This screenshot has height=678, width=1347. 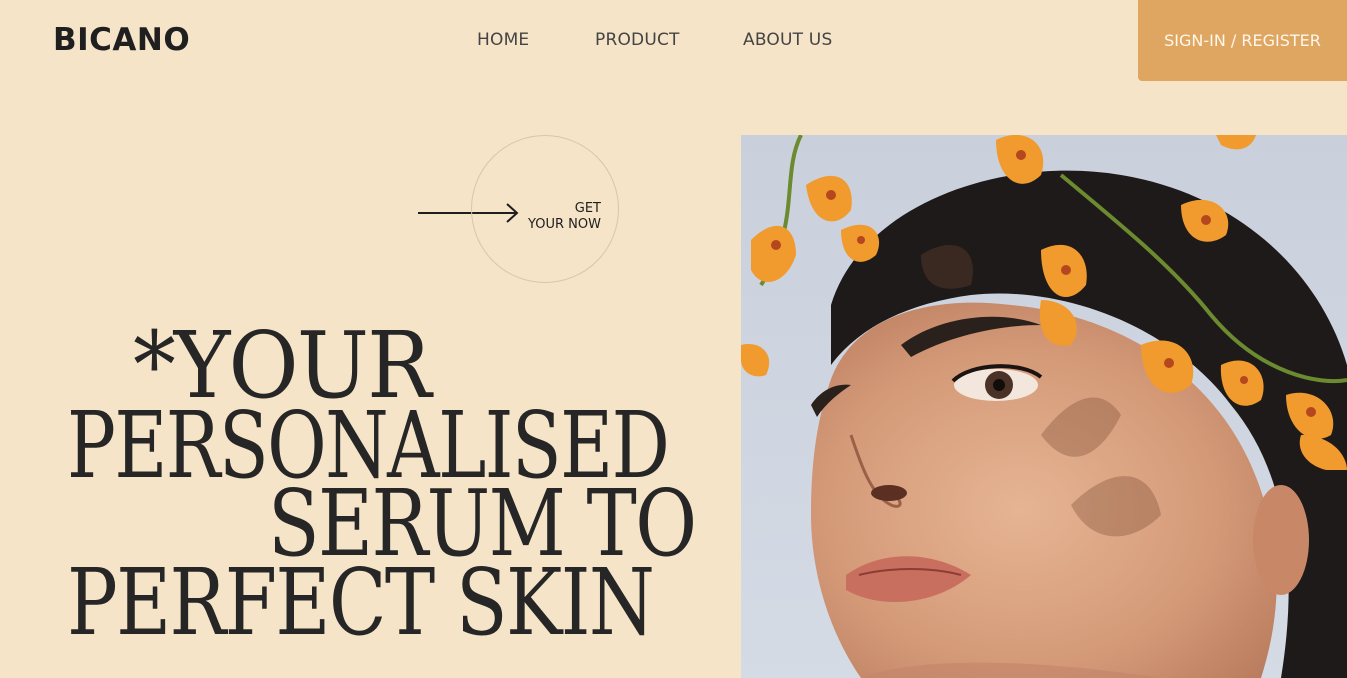 What do you see at coordinates (368, 445) in the screenshot?
I see `headline-line-2: PERSONALISED` at bounding box center [368, 445].